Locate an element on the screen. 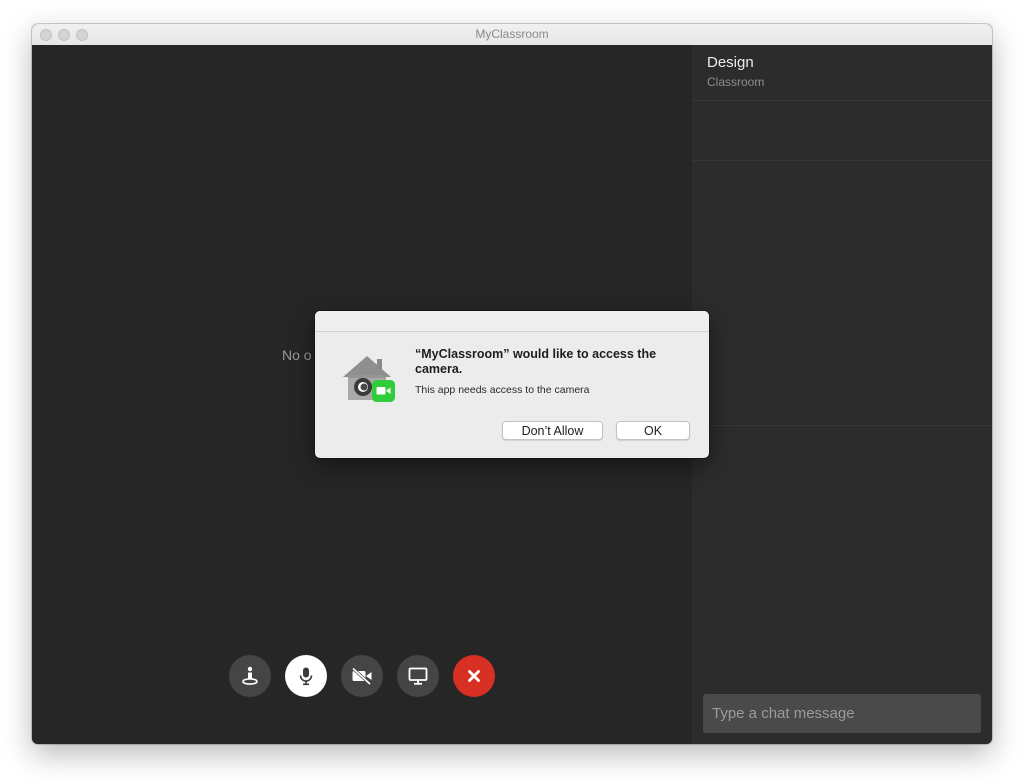 The image size is (1024, 784). camera-off-icon is located at coordinates (361, 676).